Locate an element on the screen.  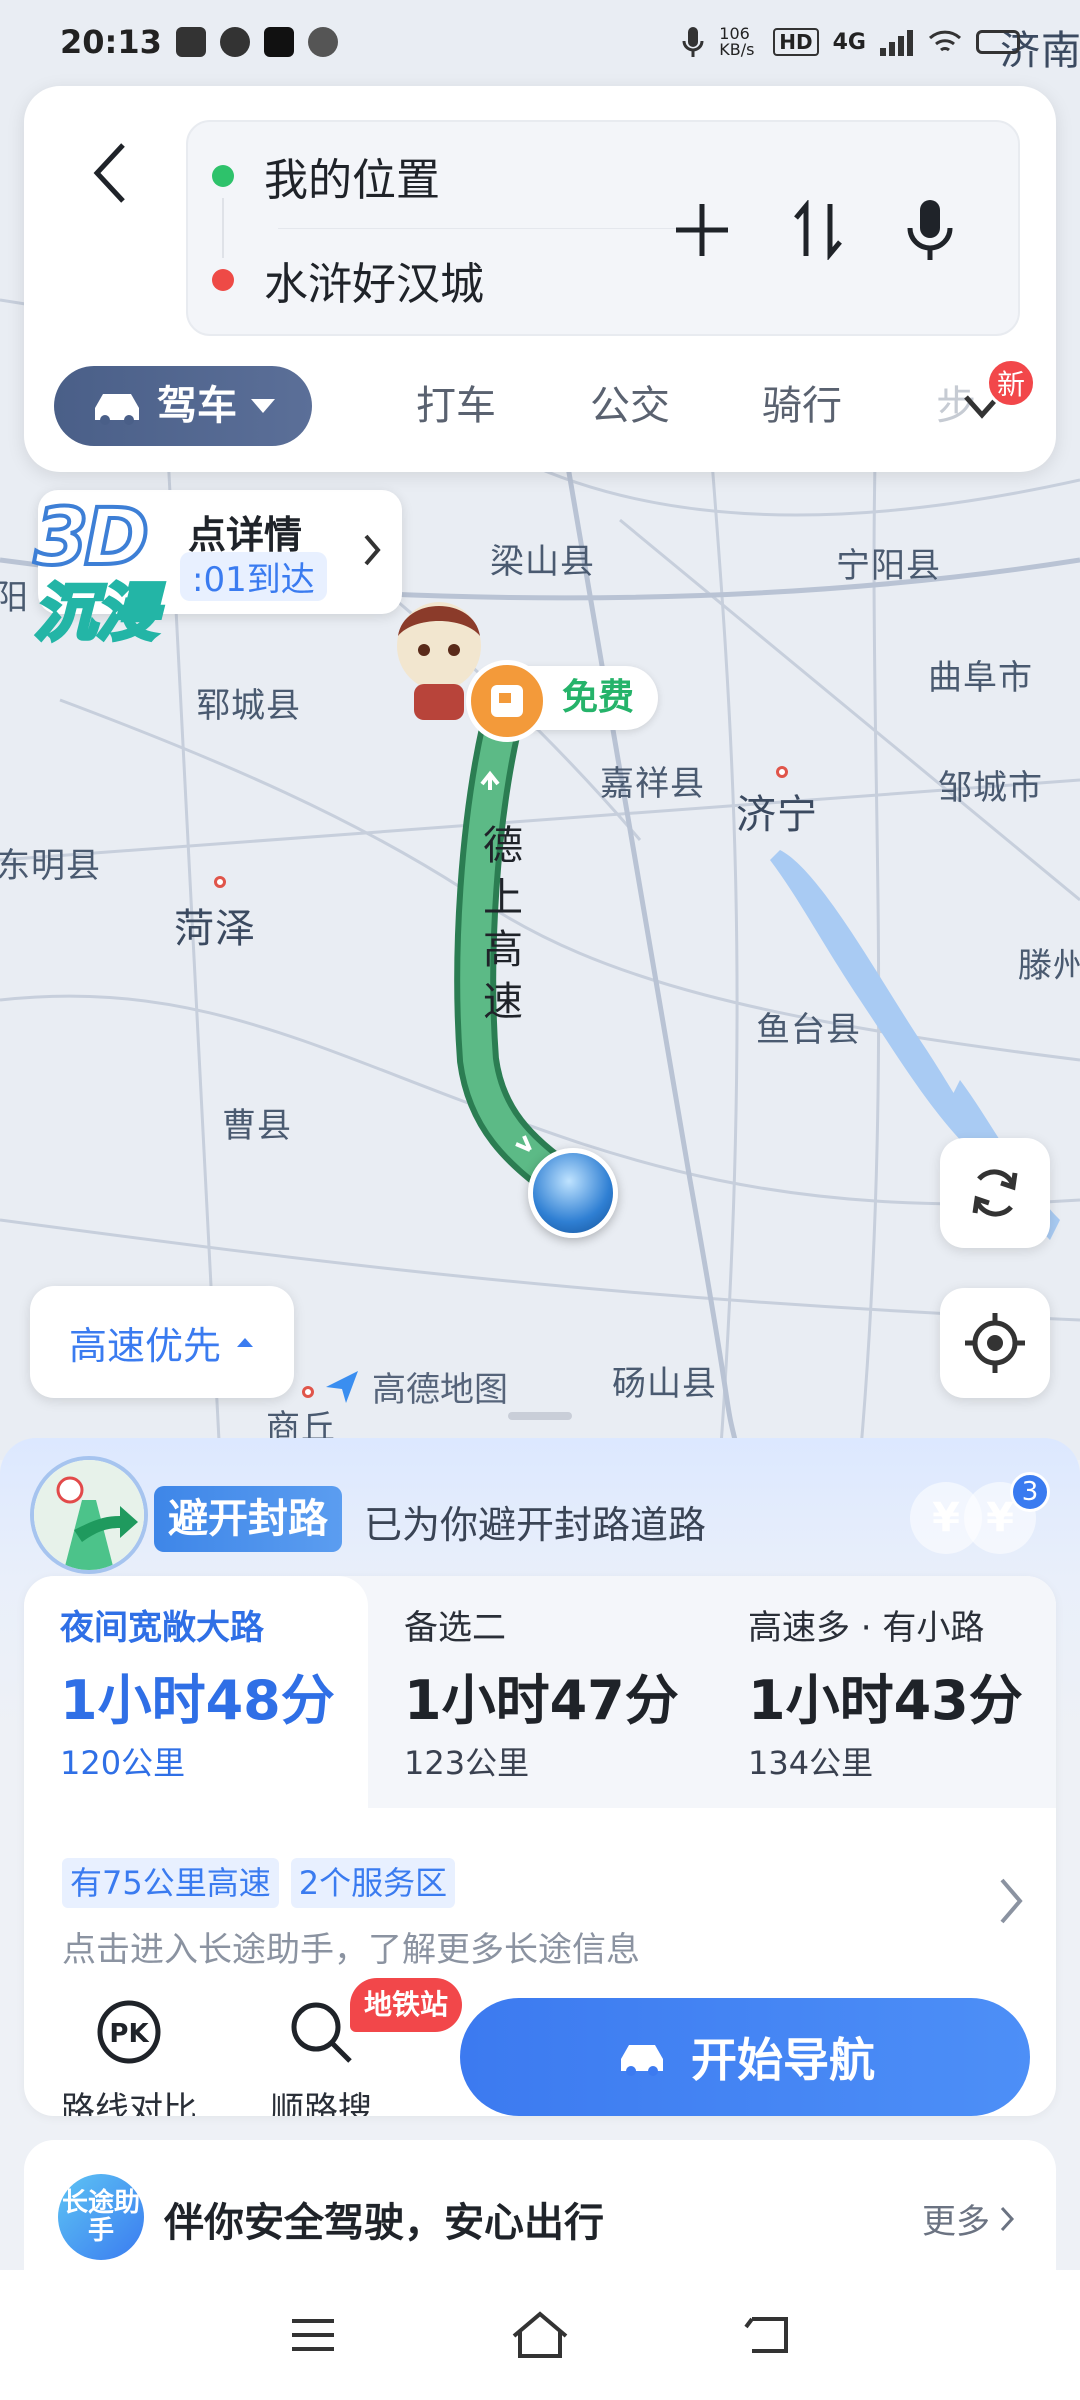
route-time: 1小时47分 is located at coordinates (541, 1700).